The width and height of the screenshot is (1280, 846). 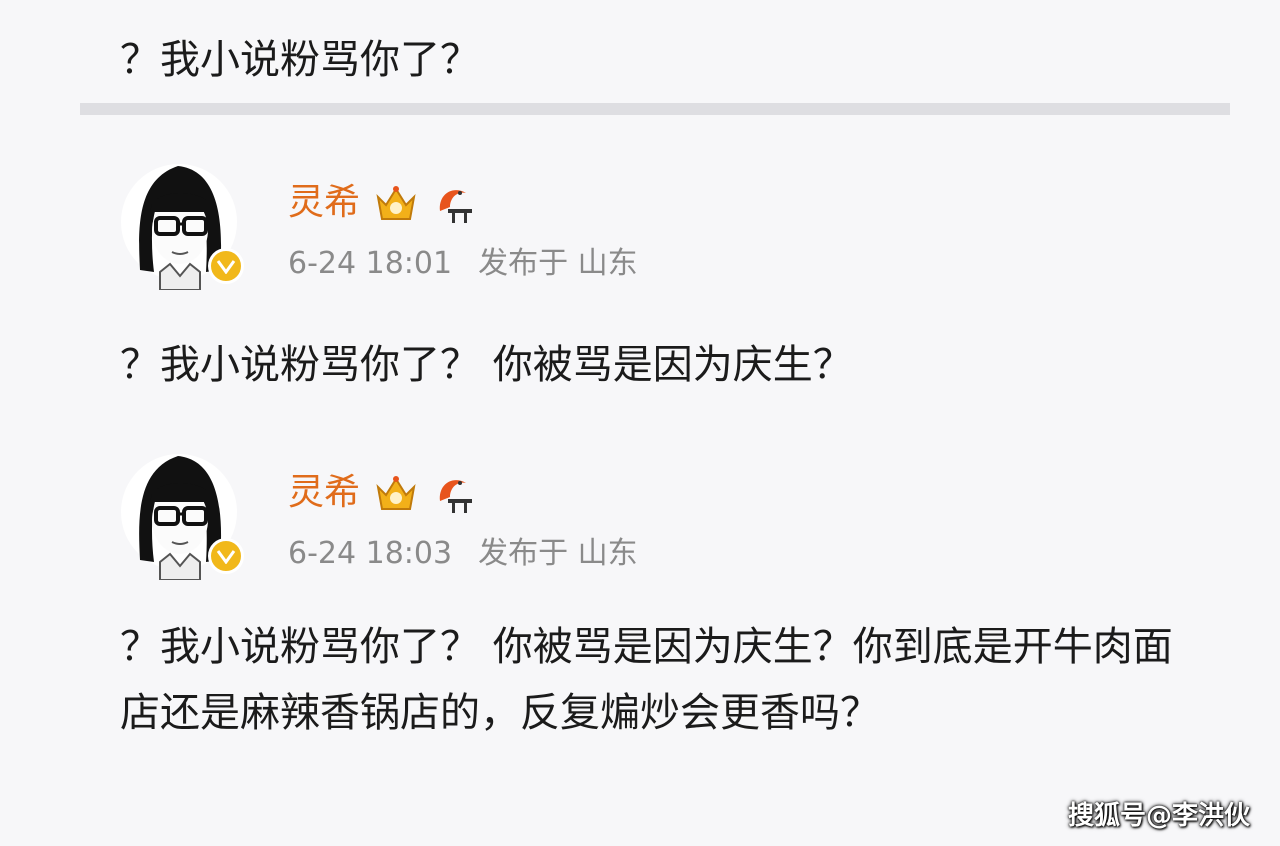 I want to click on watermark: 搜狐号@李洪伙, so click(x=1158, y=816).